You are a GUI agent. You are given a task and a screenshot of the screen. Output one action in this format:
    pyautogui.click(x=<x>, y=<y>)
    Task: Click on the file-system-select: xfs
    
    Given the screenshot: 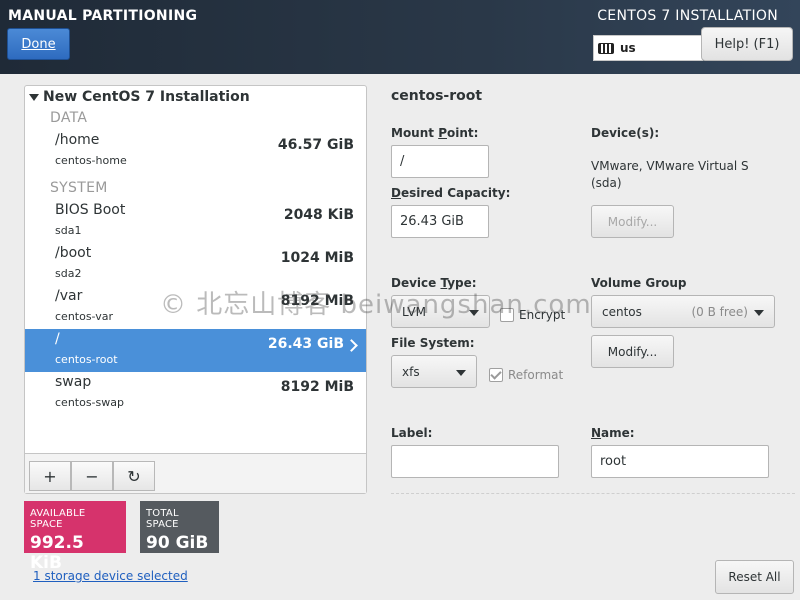 What is the action you would take?
    pyautogui.click(x=434, y=371)
    